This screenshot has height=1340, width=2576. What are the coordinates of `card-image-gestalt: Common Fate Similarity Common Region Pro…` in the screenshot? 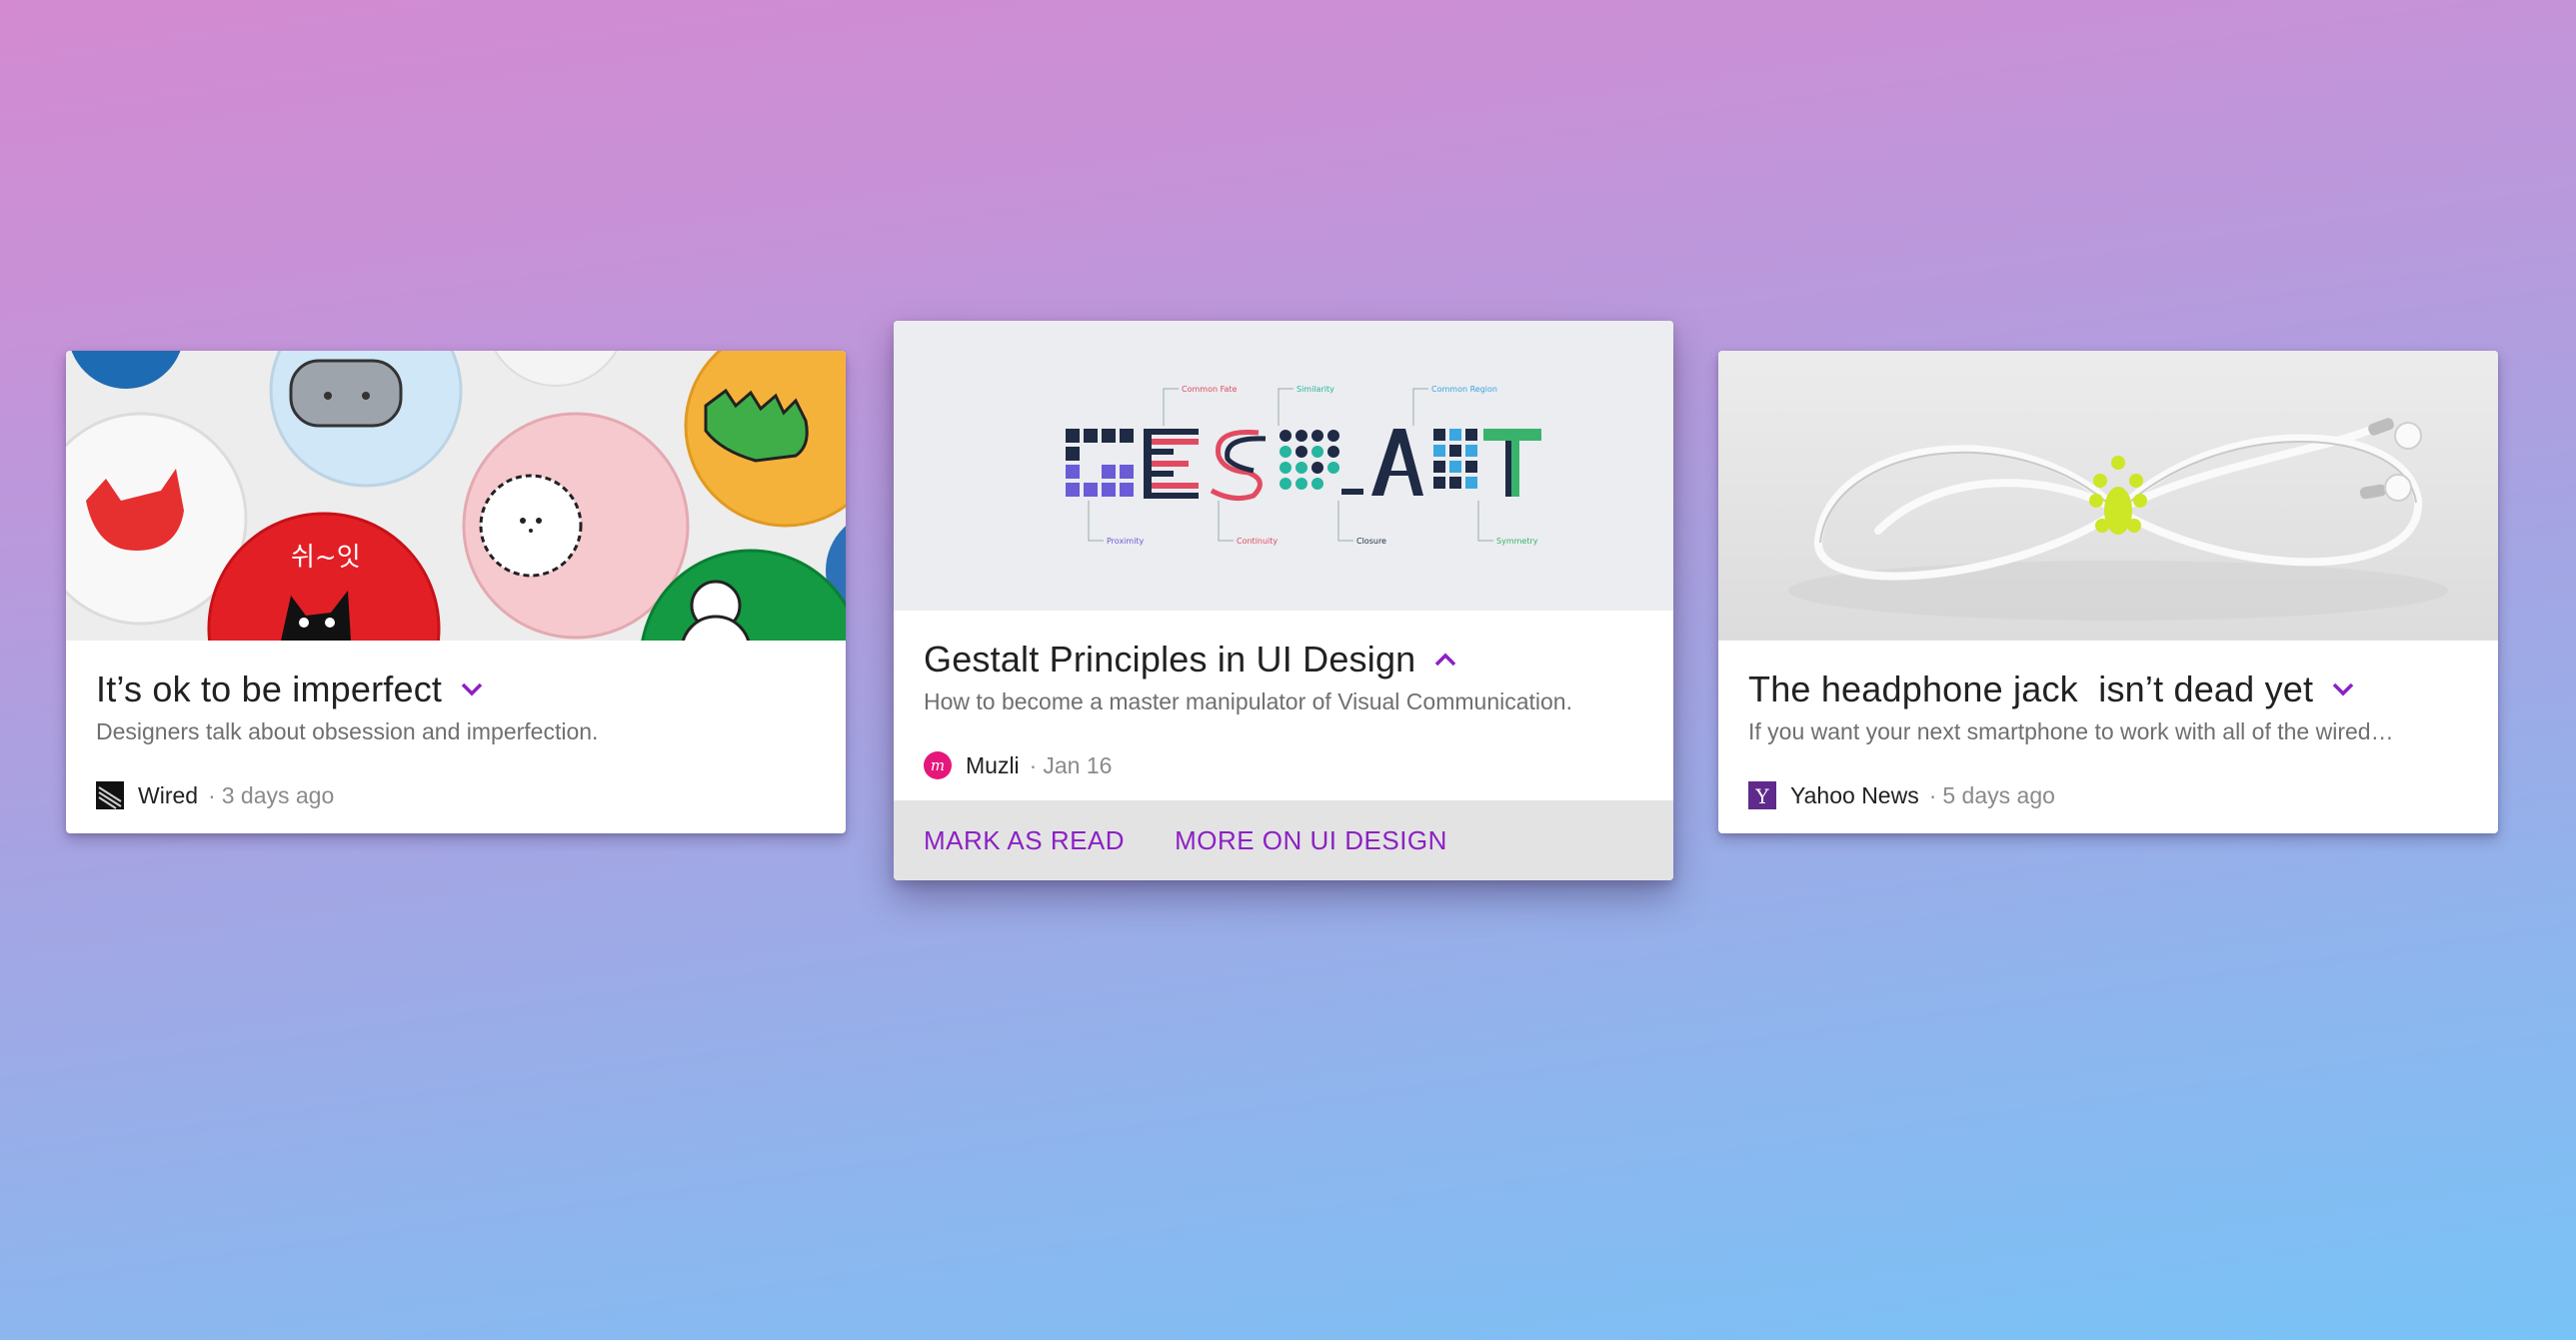 It's located at (1284, 466).